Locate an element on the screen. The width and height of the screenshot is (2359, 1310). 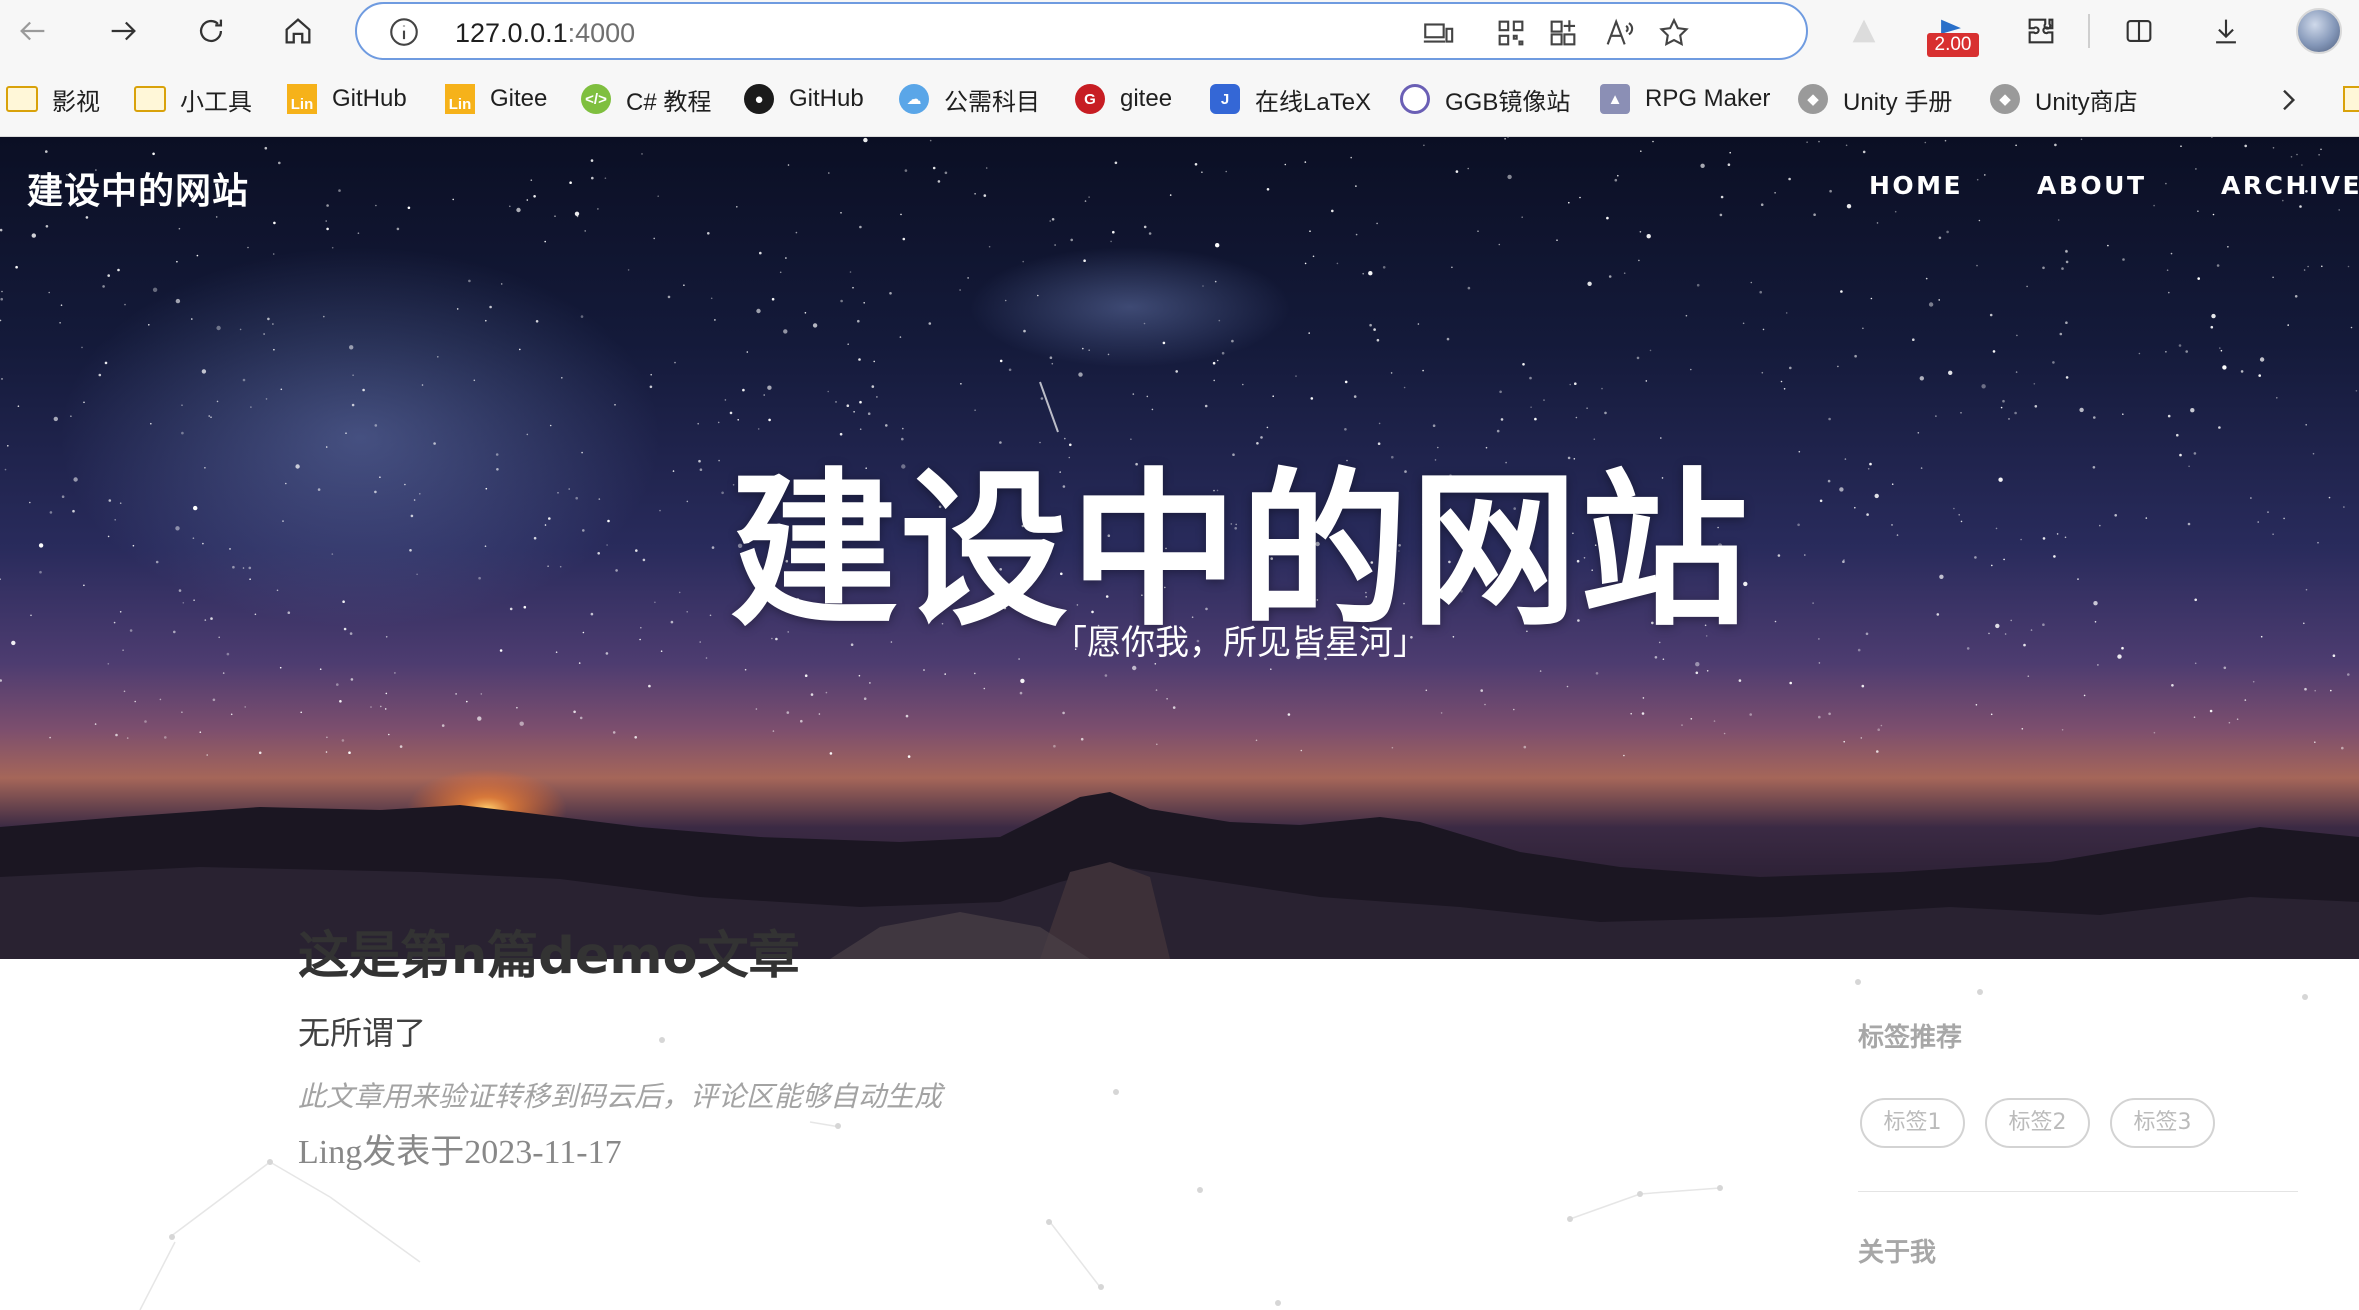
bookmark-gitee: G gitee is located at coordinates (1123, 99).